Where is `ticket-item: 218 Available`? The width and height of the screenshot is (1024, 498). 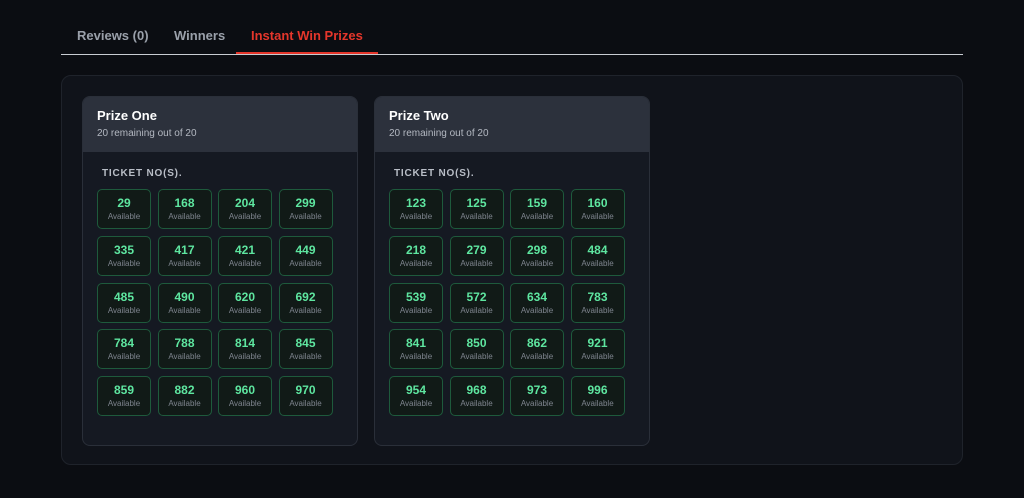 ticket-item: 218 Available is located at coordinates (416, 255).